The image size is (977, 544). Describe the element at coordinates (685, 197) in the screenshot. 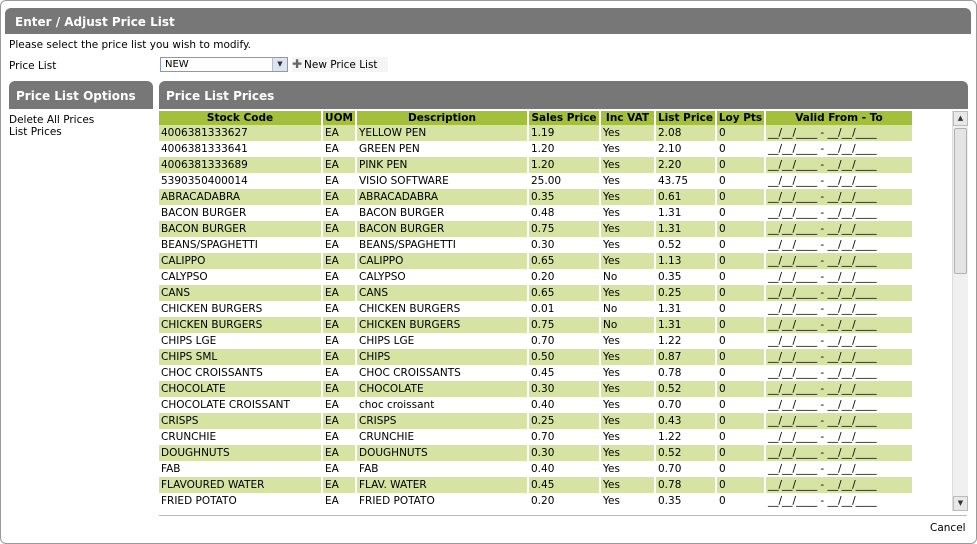

I see `cell-list-price: 0.61` at that location.